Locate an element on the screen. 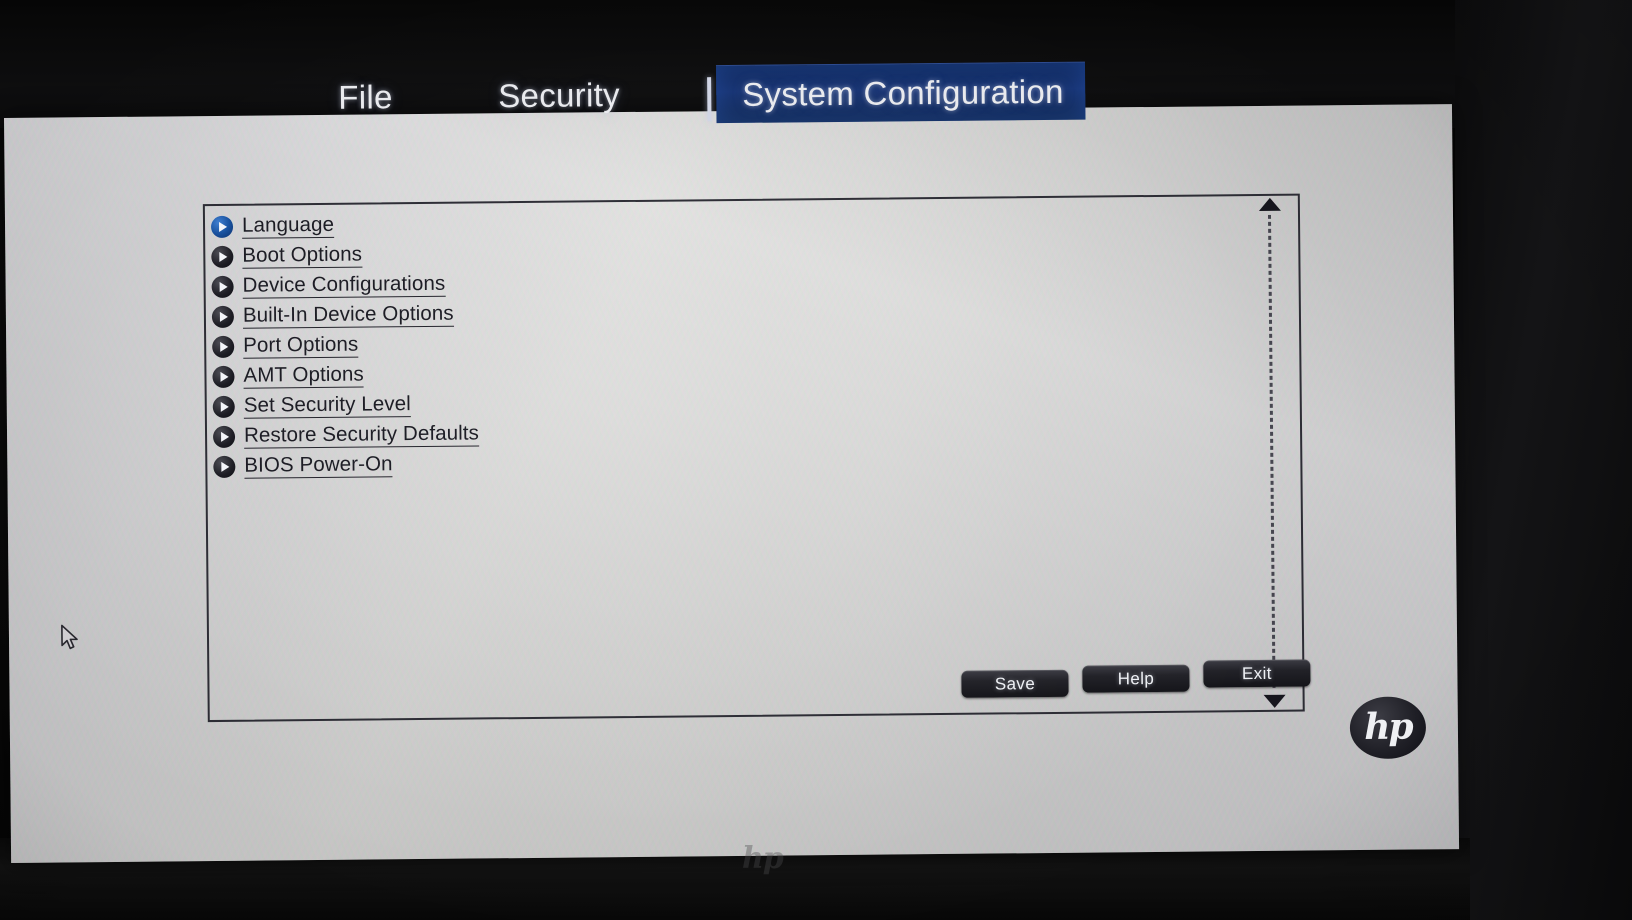  menu-item-label: Language is located at coordinates (288, 225).